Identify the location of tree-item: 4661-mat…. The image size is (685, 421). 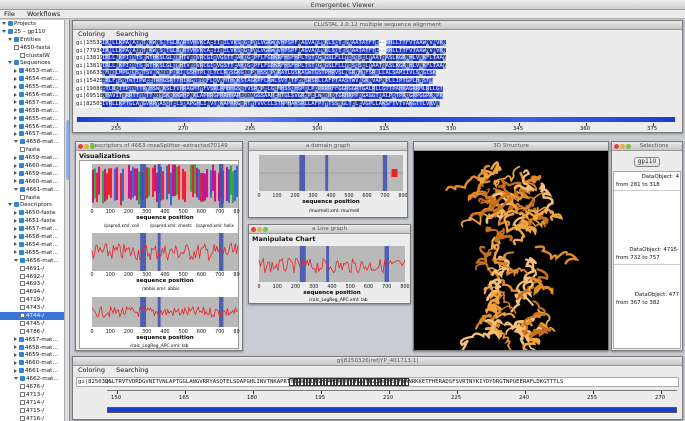
(34, 371).